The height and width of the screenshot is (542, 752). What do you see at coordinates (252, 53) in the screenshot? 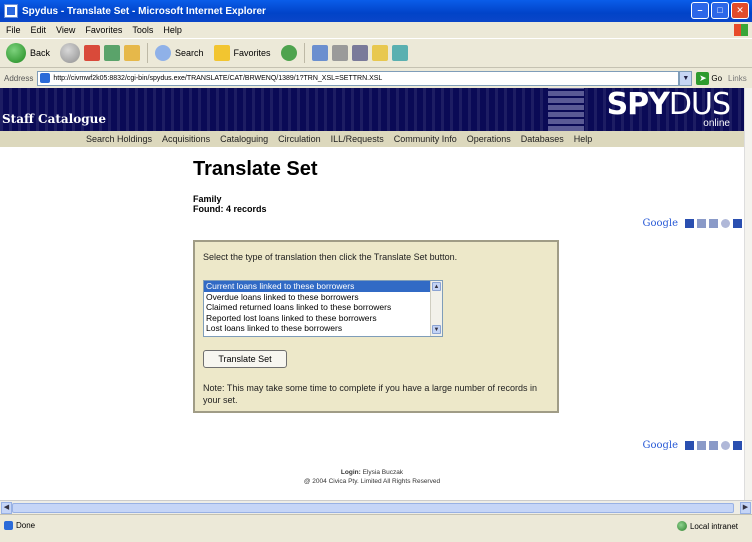
I see `favorites-button-label: Favorites` at bounding box center [252, 53].